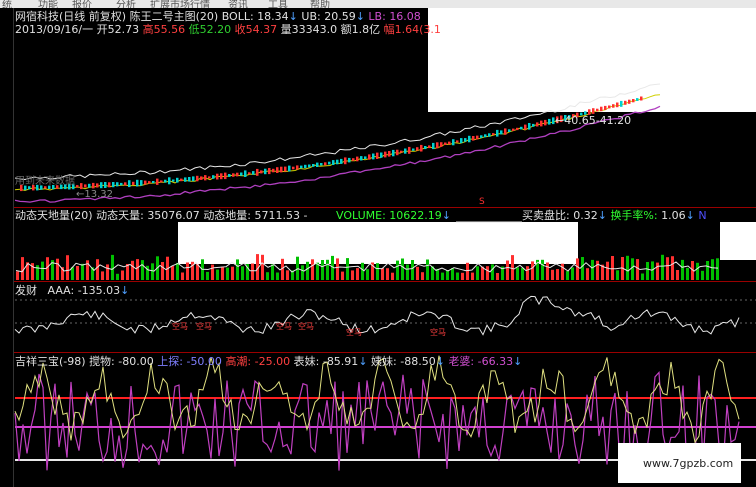 The height and width of the screenshot is (487, 756). What do you see at coordinates (340, 361) in the screenshot?
I see `item4-value: -85.91` at bounding box center [340, 361].